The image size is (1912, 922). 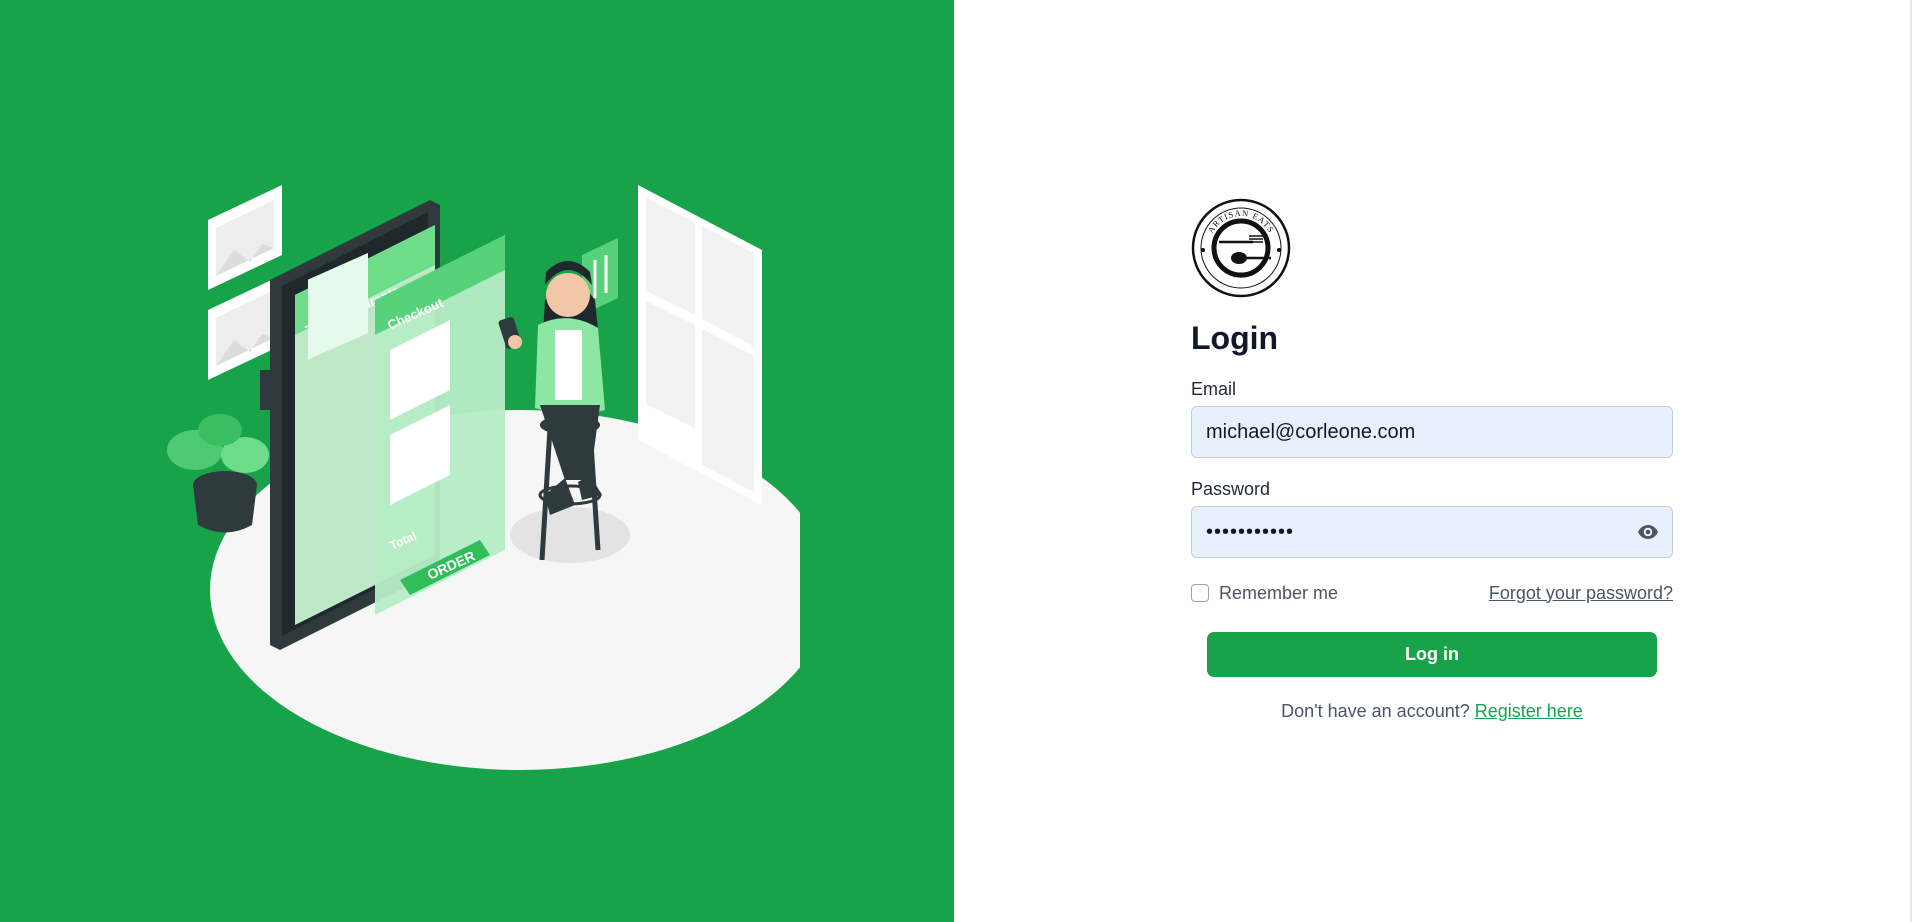 What do you see at coordinates (1235, 338) in the screenshot?
I see `login-title: Login` at bounding box center [1235, 338].